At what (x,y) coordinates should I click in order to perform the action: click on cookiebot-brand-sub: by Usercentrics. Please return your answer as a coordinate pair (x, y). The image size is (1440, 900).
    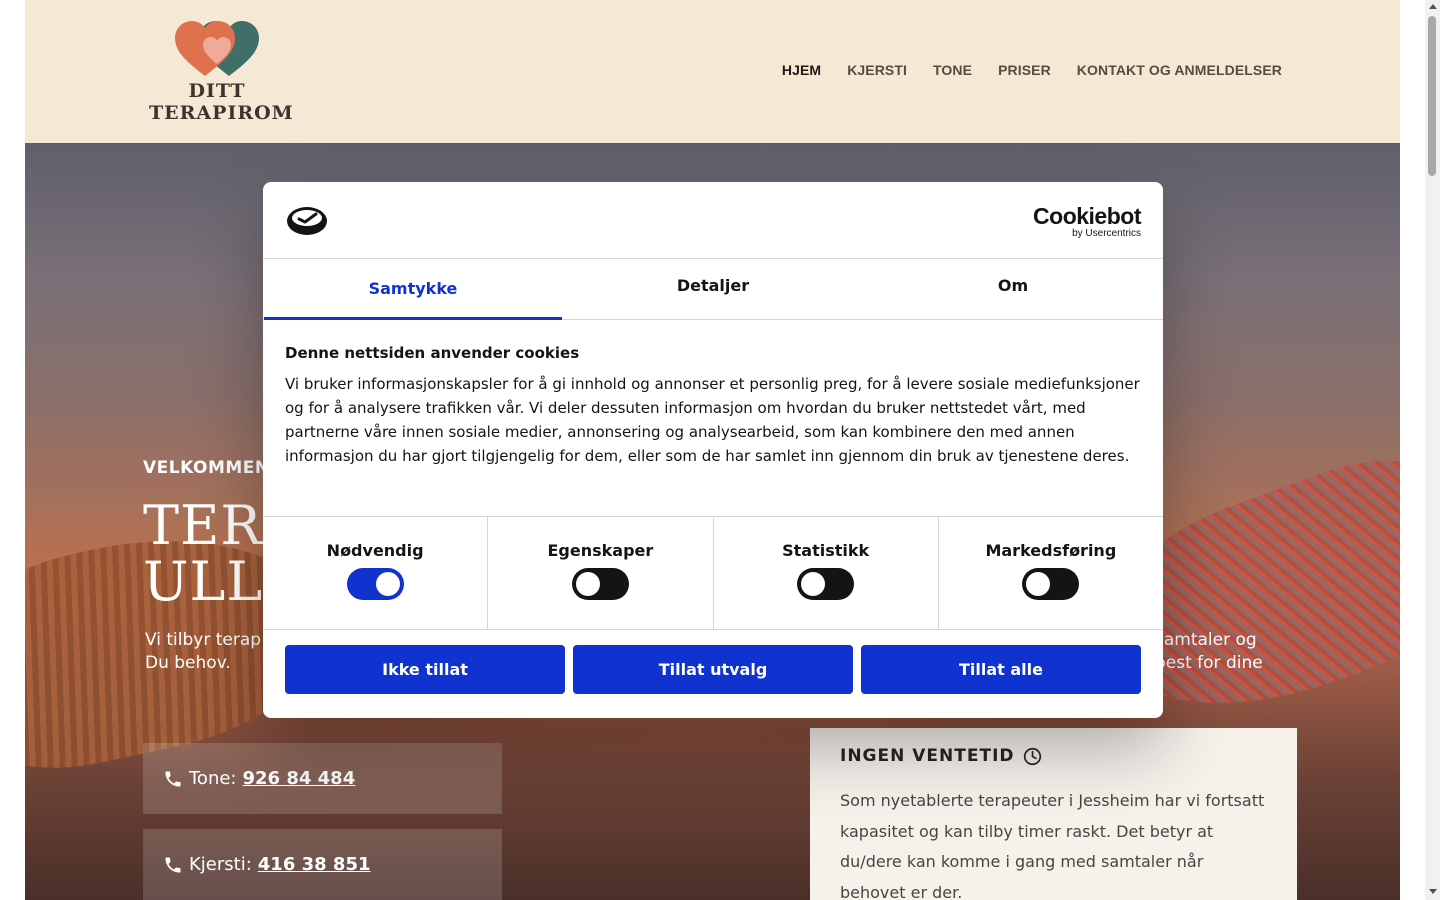
    Looking at the image, I should click on (1106, 233).